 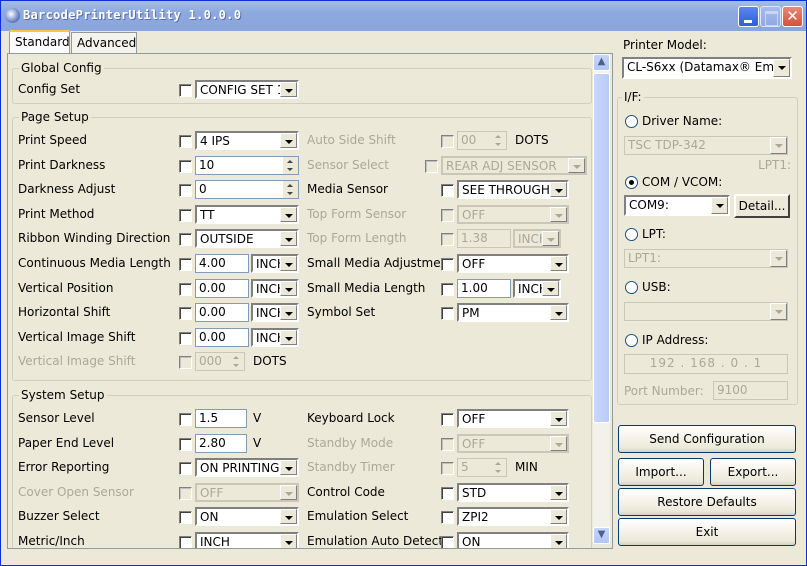 What do you see at coordinates (185, 191) in the screenshot?
I see `darkness-adjust-checkbox` at bounding box center [185, 191].